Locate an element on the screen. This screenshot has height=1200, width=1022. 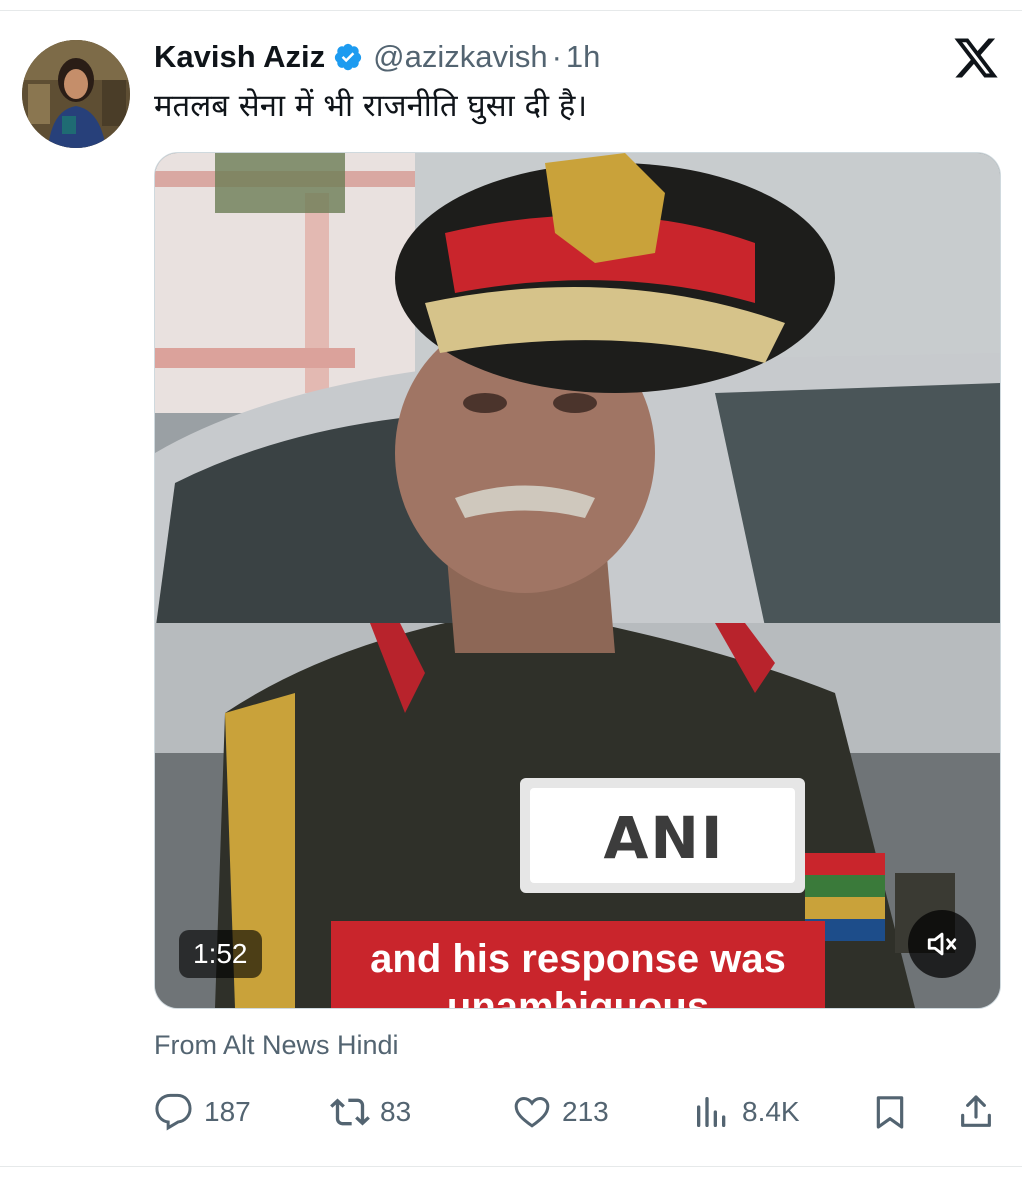
tweet-divider is located at coordinates (511, 1166).